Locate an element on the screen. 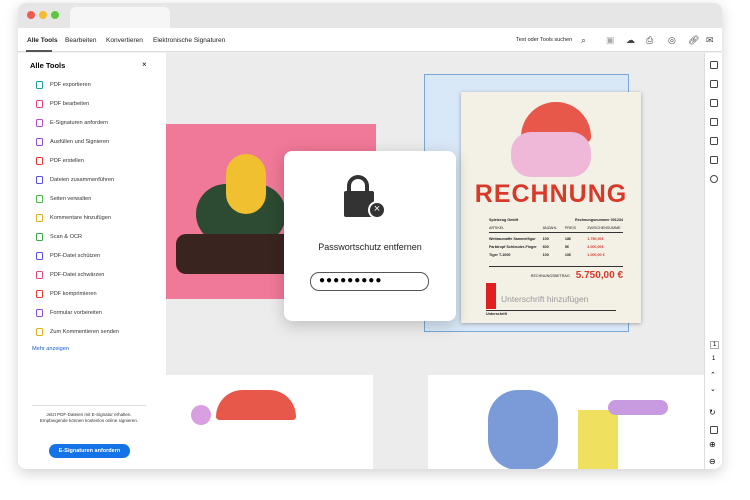 The width and height of the screenshot is (750, 500). close-panel-icon: × is located at coordinates (144, 64).